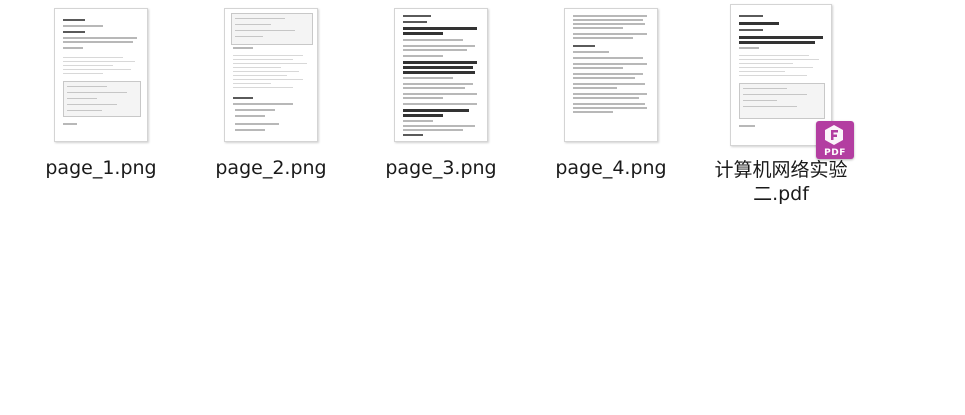 Image resolution: width=965 pixels, height=415 pixels. I want to click on file-name-line-1: 计算机网络实验, so click(781, 170).